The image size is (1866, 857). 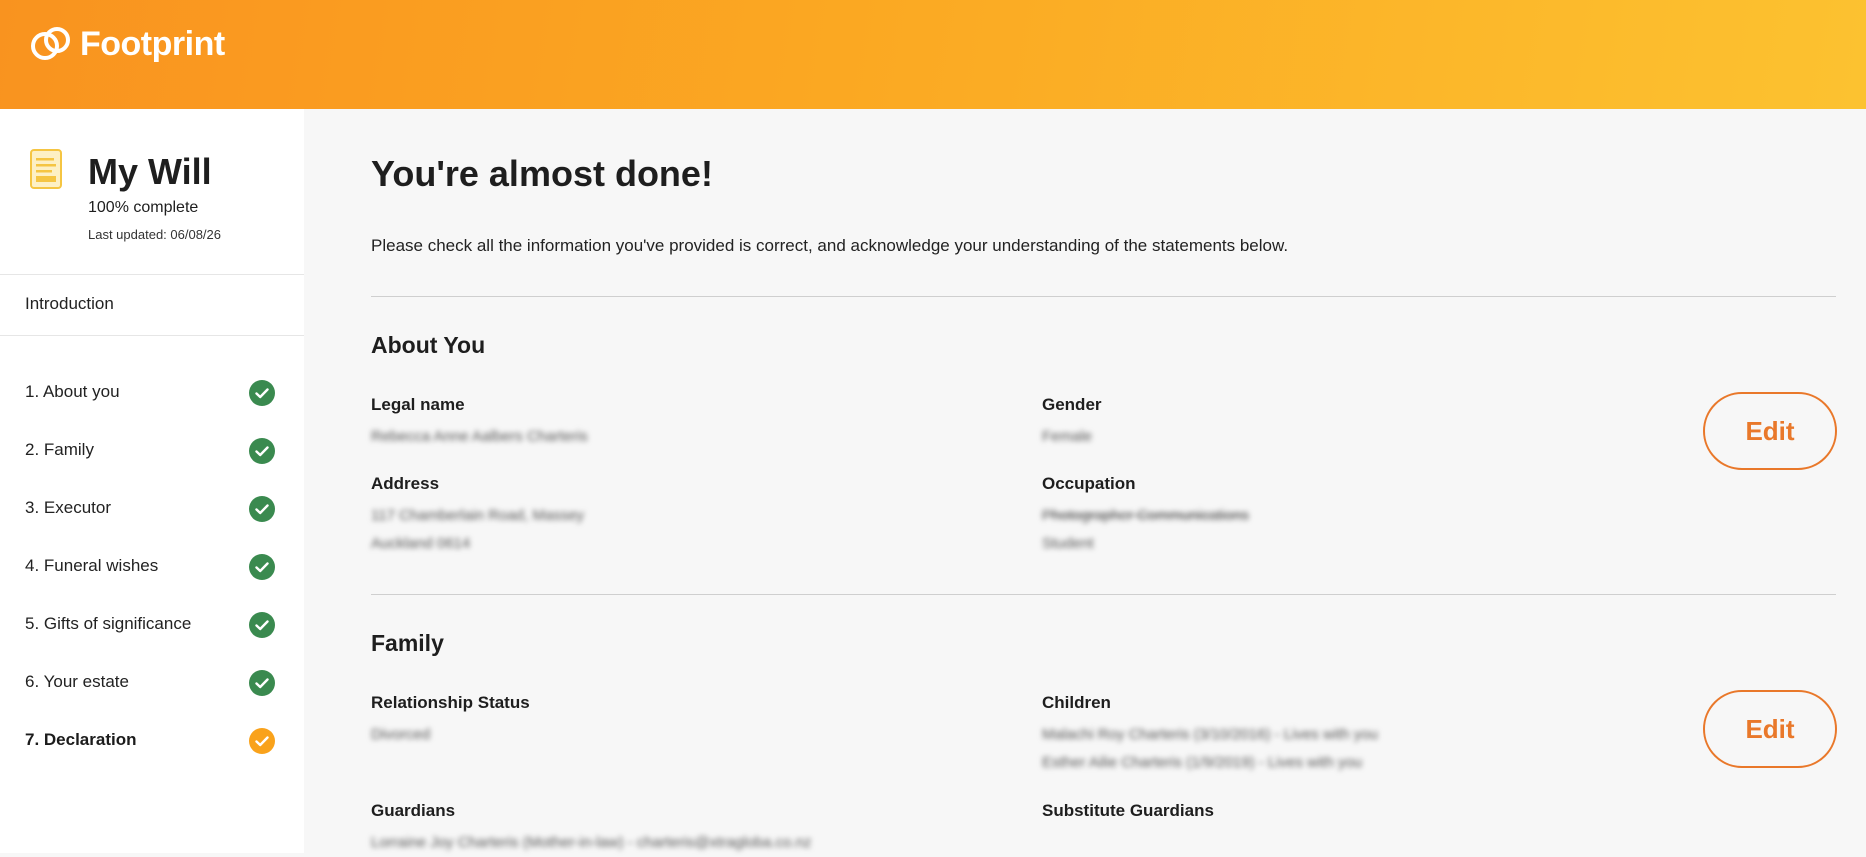 I want to click on sidebar-item-about-you: 1. About you, so click(x=152, y=392).